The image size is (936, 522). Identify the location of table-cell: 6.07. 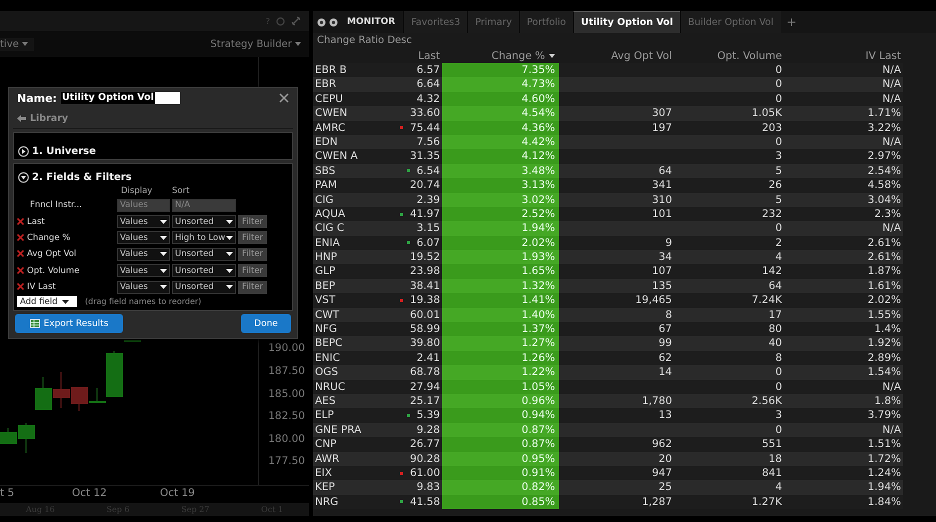
(428, 243).